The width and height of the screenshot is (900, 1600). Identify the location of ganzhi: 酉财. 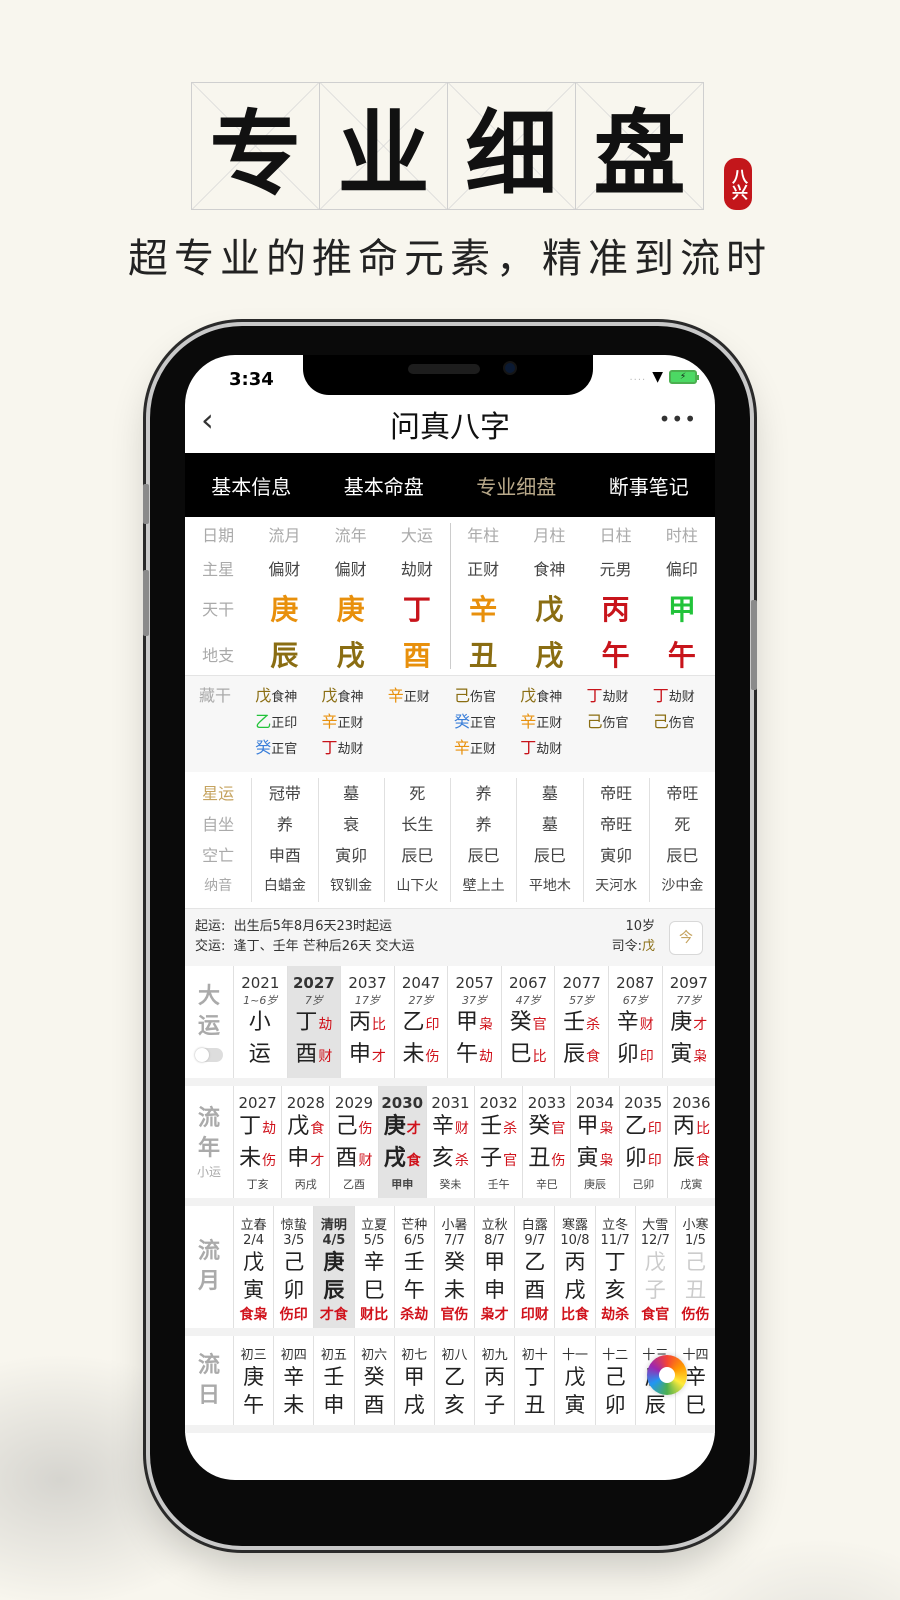
(353, 1160).